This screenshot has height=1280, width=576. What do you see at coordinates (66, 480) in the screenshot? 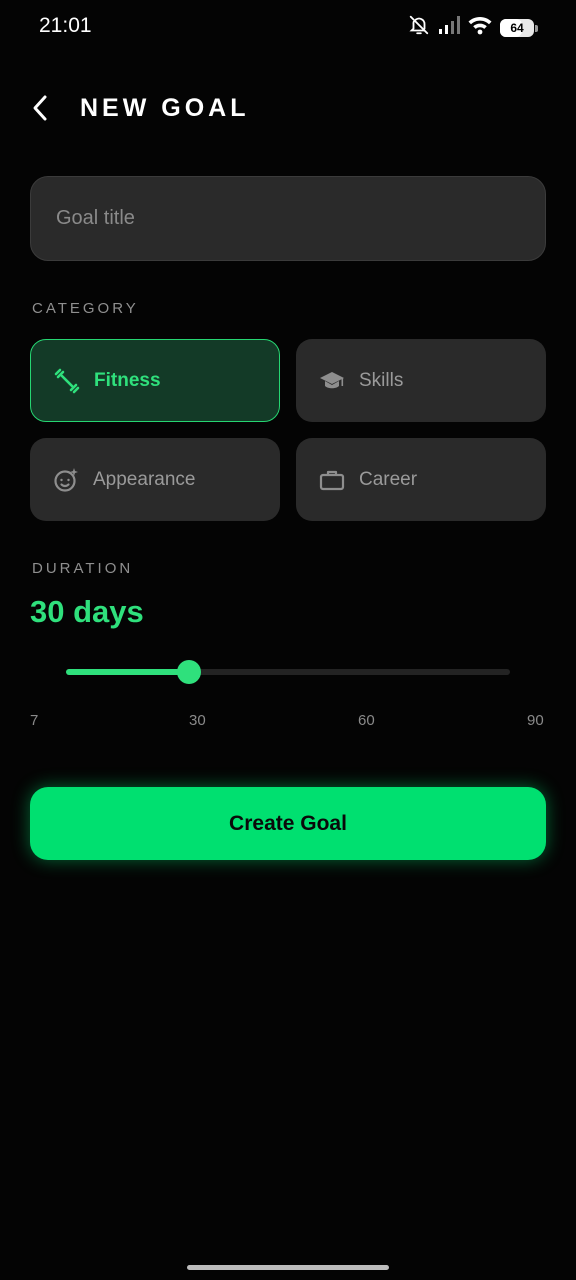
I see `face-sparkle-icon` at bounding box center [66, 480].